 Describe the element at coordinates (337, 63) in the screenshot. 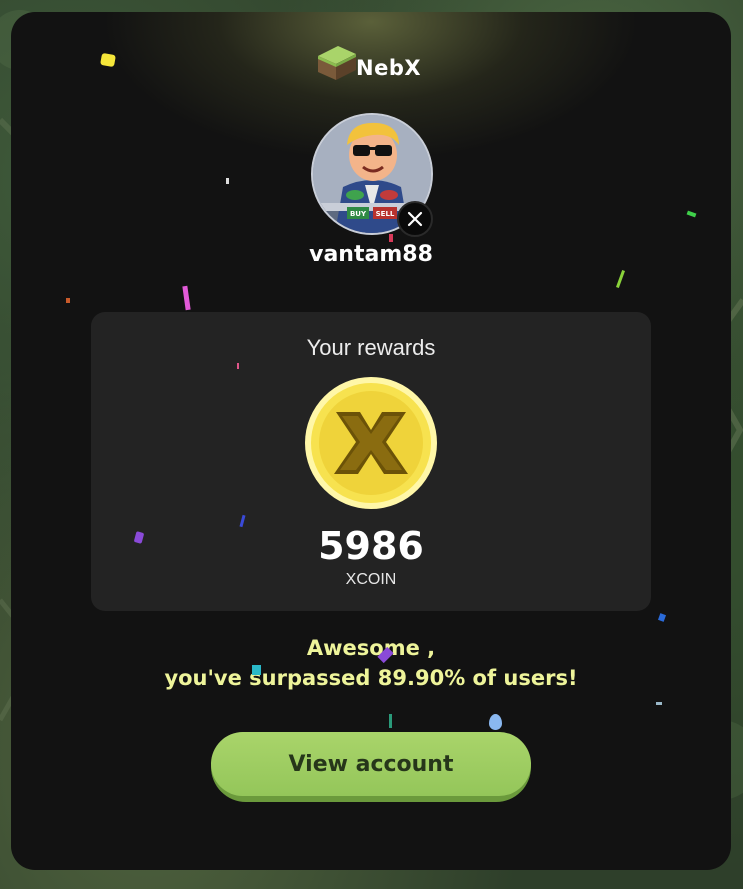

I see `cube-logo-icon` at that location.